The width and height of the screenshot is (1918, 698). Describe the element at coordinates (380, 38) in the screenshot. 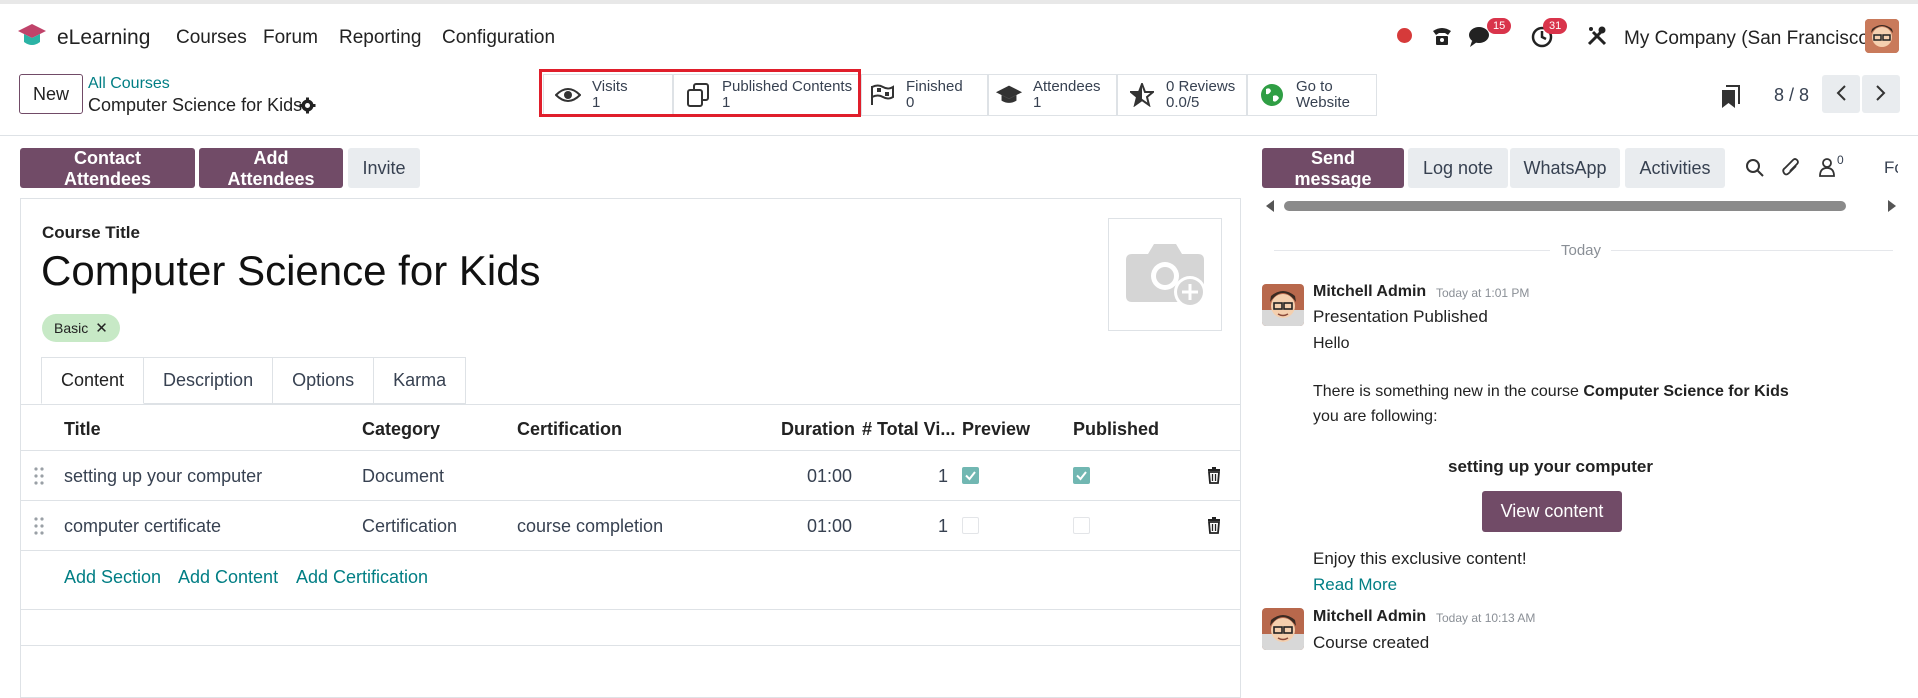

I see `menu-reporting: Reporting` at that location.